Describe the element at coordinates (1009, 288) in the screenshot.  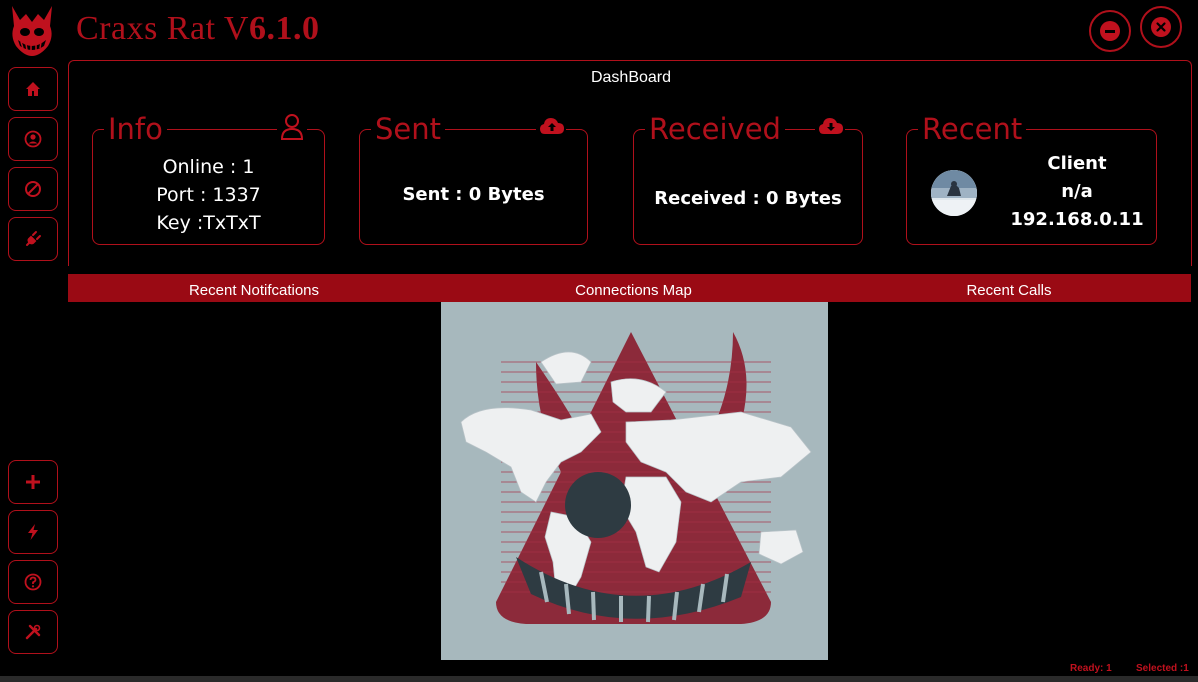
I see `tab-recent-calls: Recent Calls` at that location.